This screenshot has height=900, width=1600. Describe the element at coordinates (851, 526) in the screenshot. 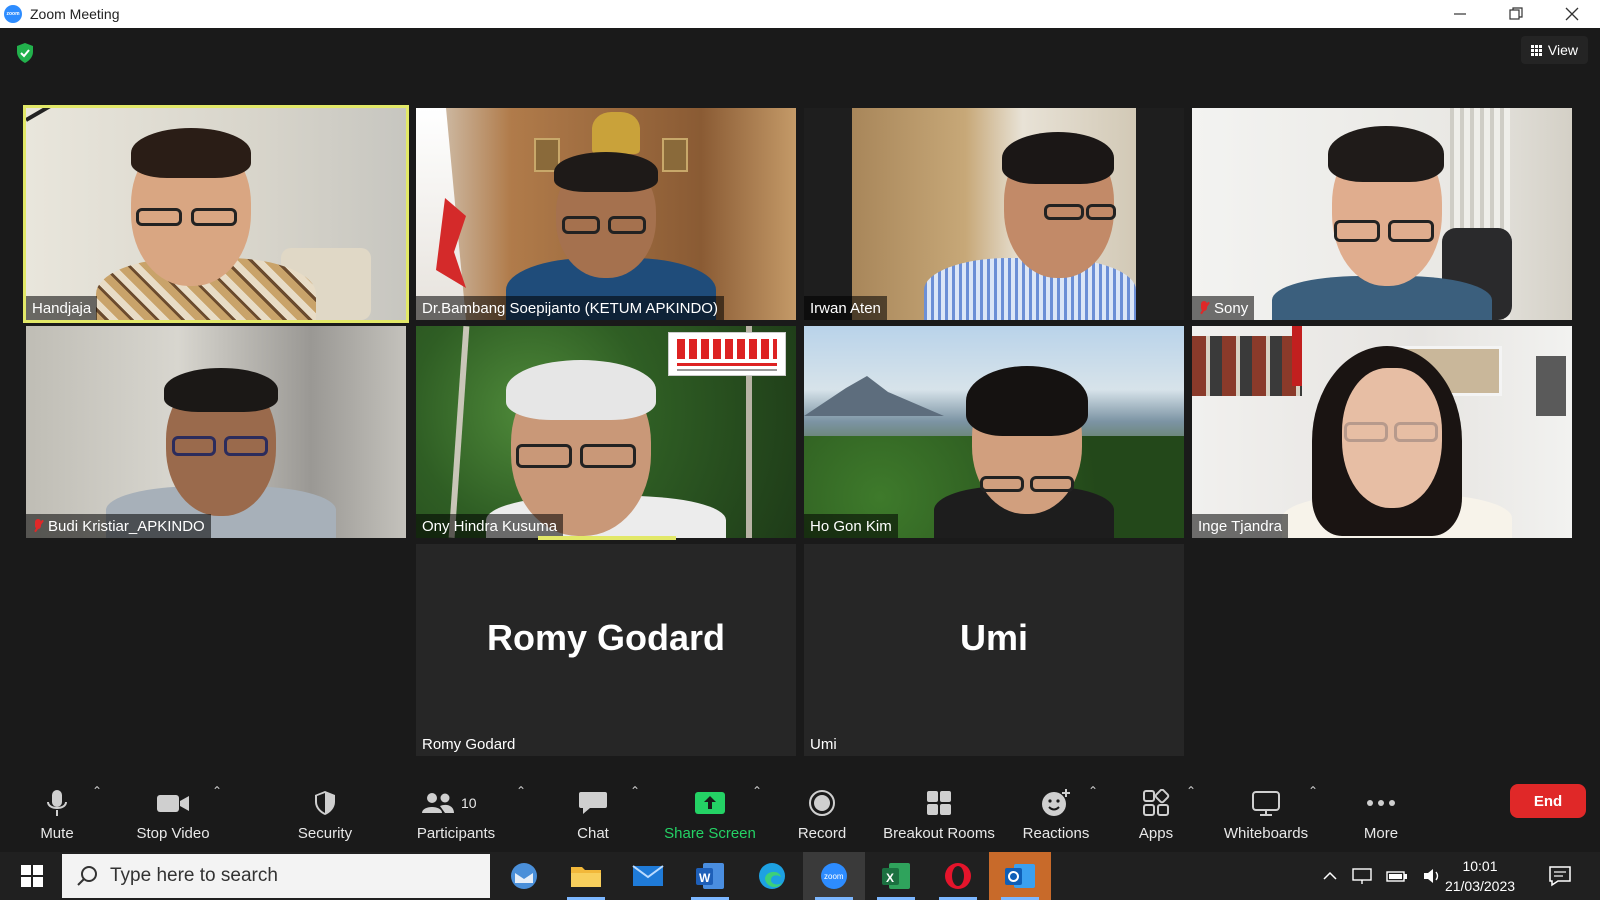

I see `participant-name: Ho Gon Kim` at that location.